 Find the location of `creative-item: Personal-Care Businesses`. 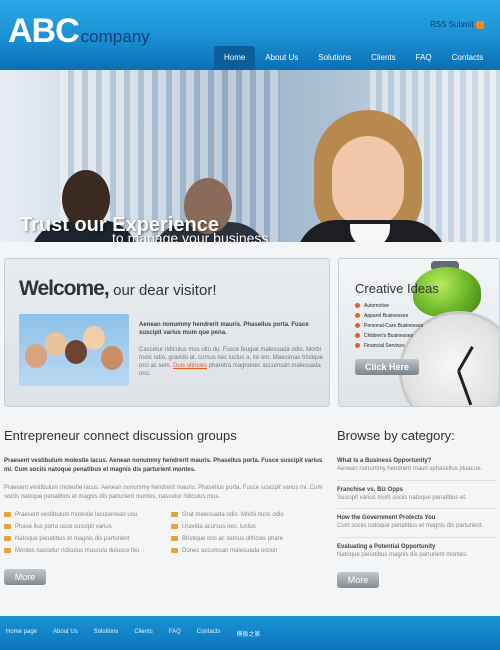

creative-item: Personal-Care Businesses is located at coordinates (389, 328).